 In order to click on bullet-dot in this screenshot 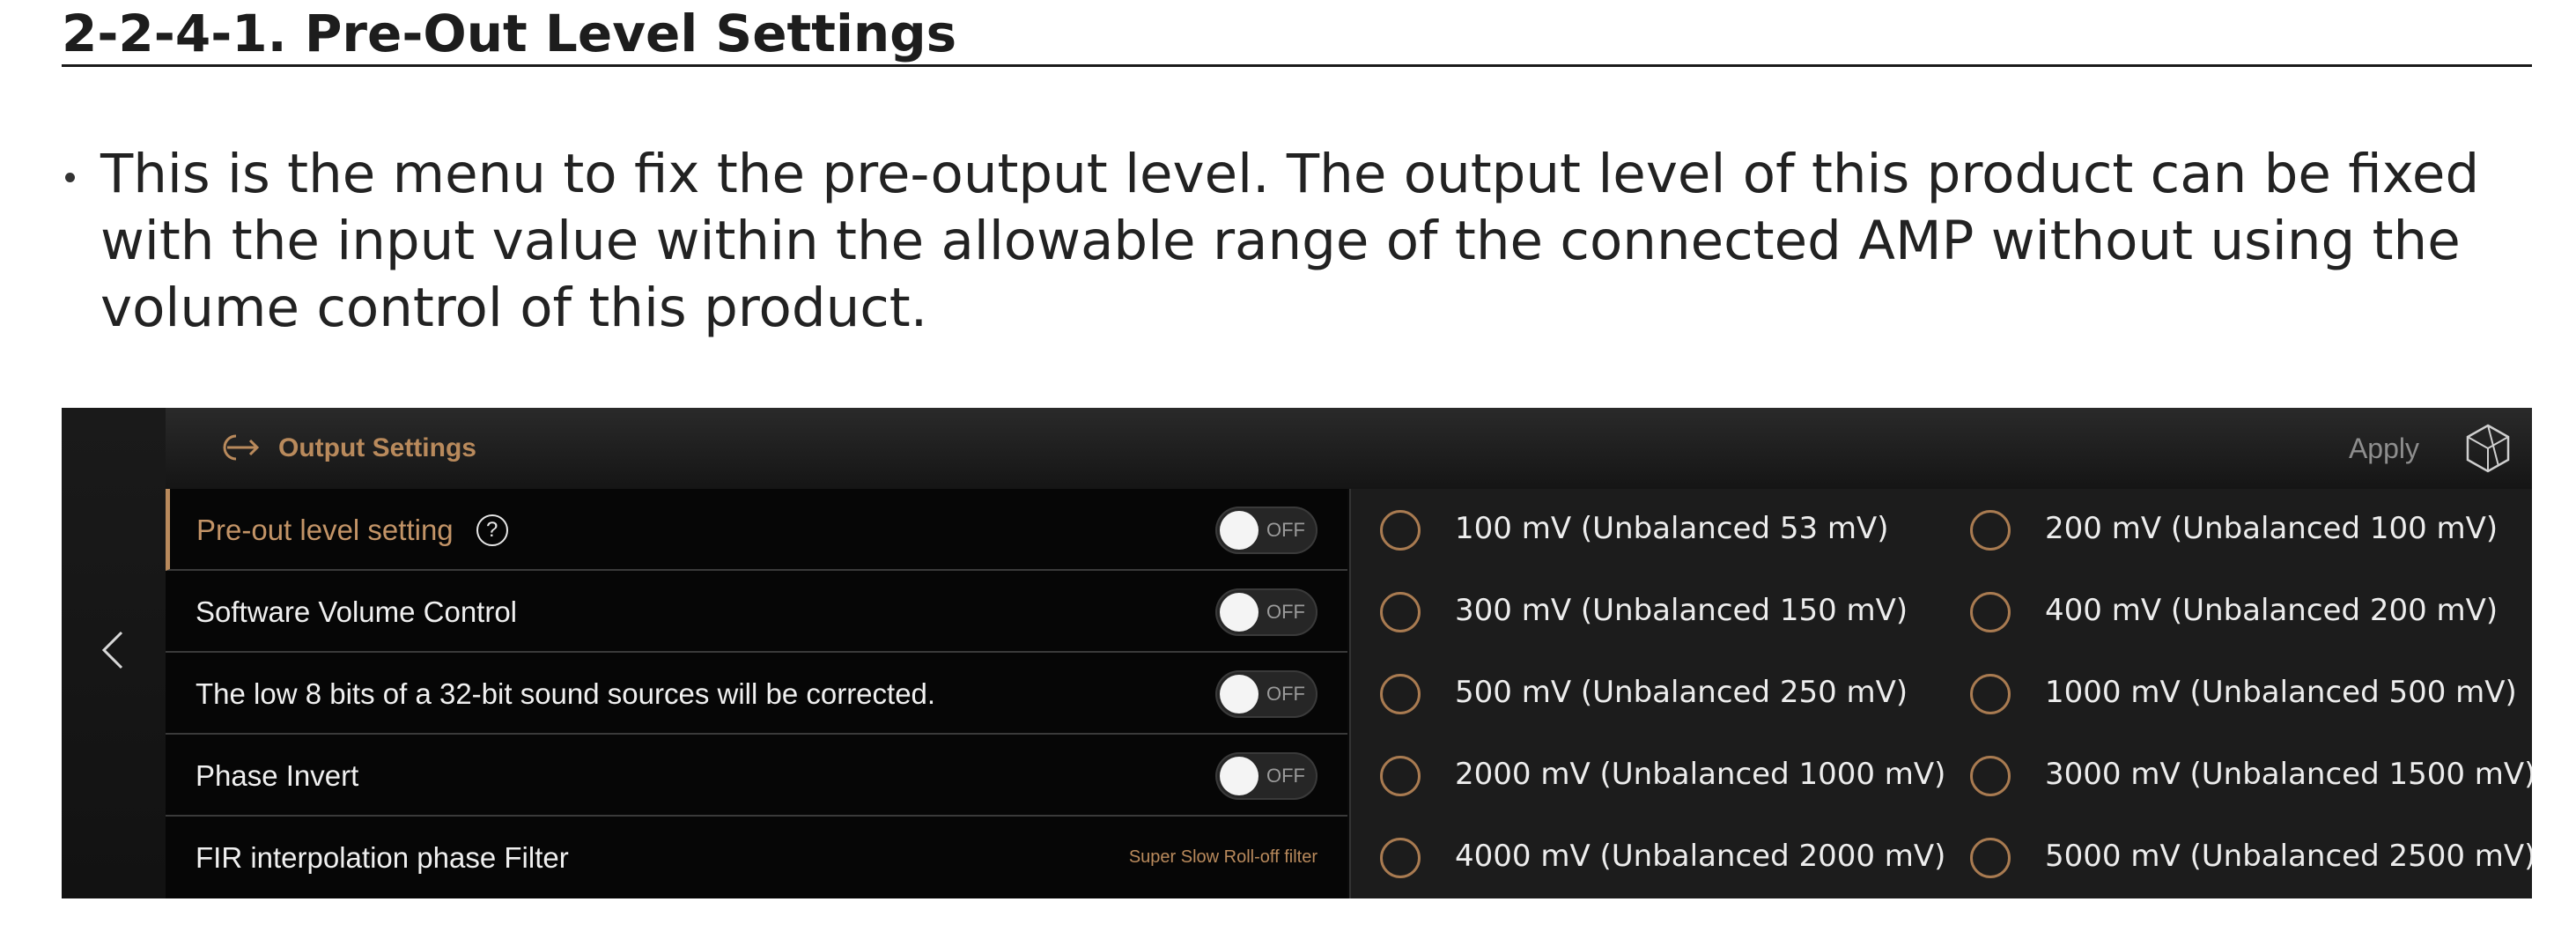, I will do `click(70, 177)`.